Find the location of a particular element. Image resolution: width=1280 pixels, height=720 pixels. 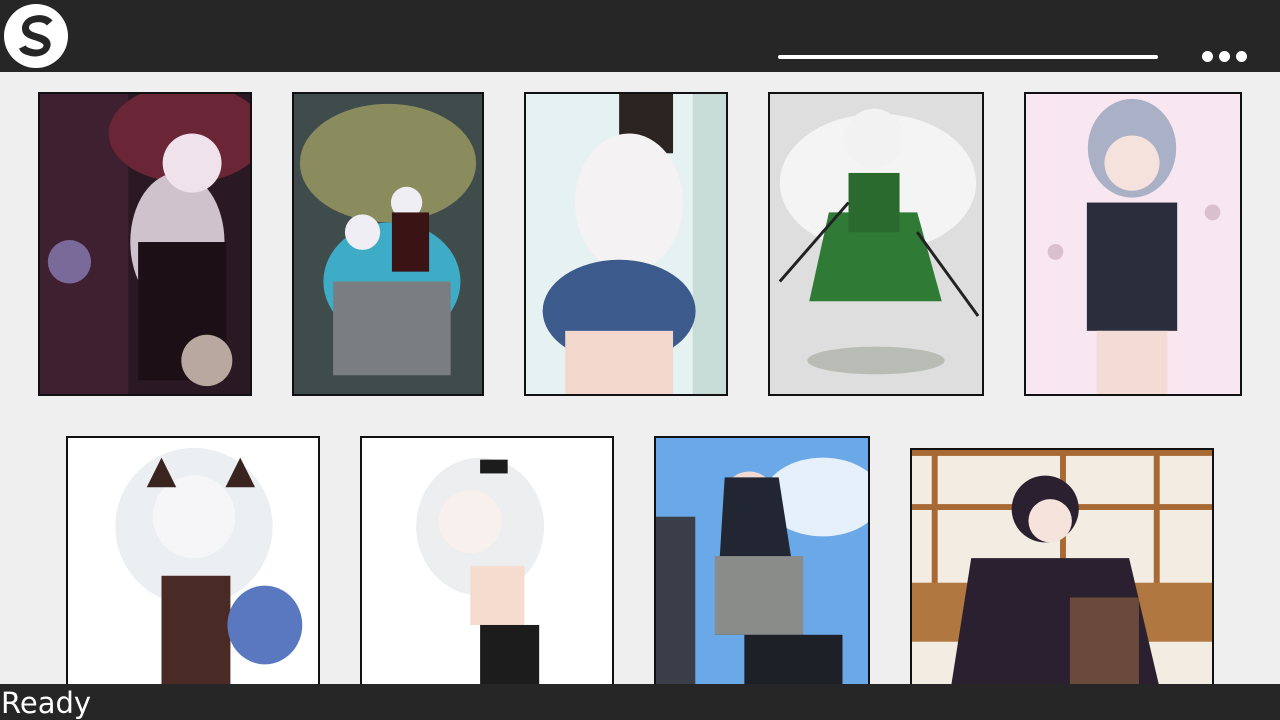

search-underline is located at coordinates (968, 57).